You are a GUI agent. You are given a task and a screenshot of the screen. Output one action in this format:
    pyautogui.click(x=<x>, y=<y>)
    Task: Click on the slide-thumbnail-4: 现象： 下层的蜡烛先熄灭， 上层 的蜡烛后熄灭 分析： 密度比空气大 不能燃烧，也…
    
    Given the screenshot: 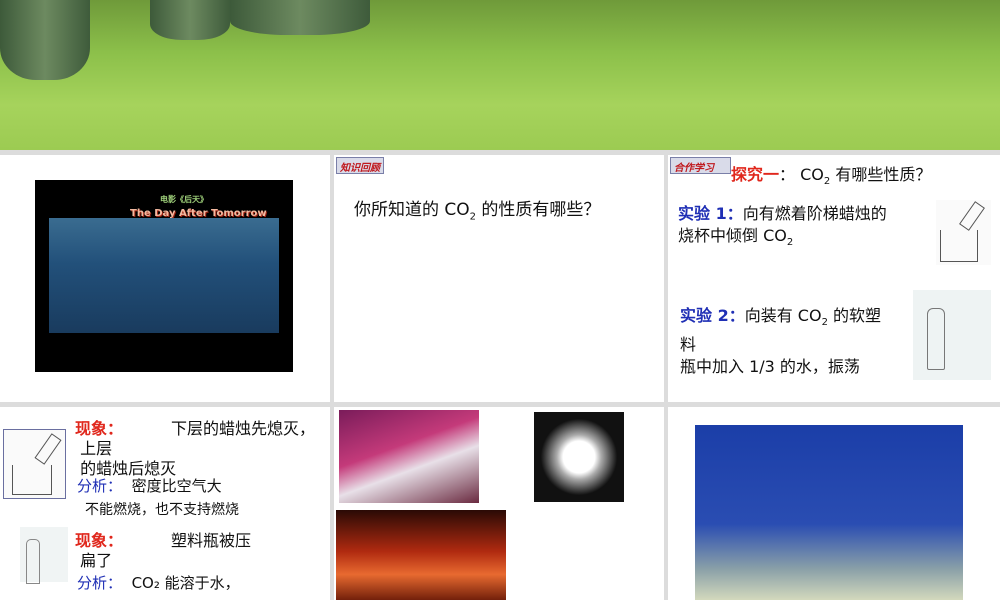 What is the action you would take?
    pyautogui.click(x=165, y=503)
    